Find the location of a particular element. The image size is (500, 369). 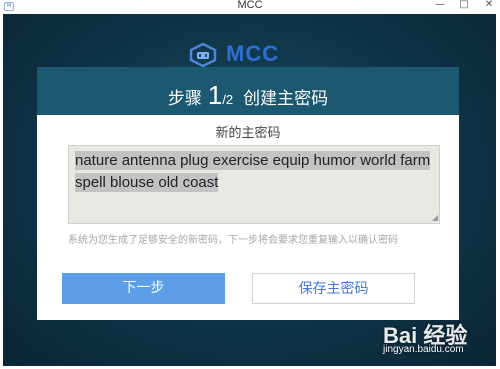

logo-text: MCC is located at coordinates (253, 53).